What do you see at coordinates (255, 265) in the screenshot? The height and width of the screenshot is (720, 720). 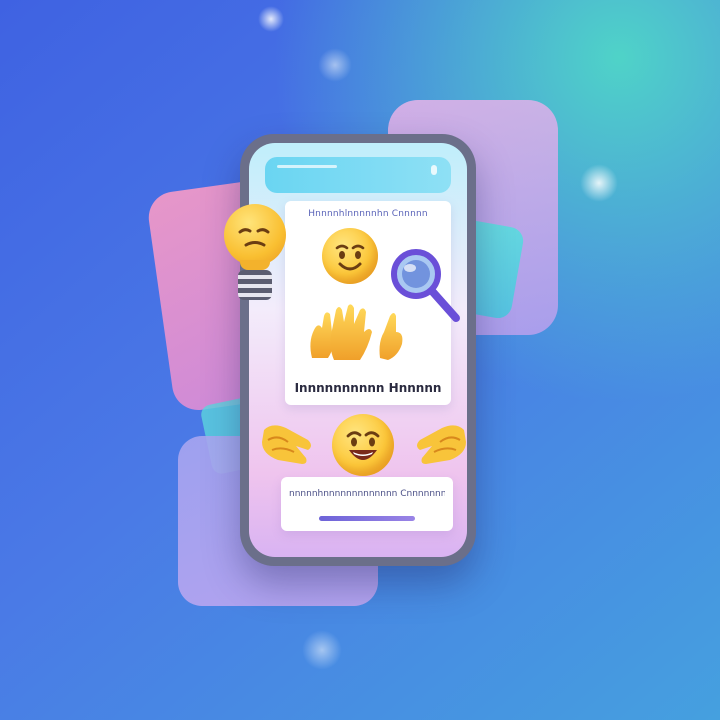 I see `bulb-neck` at bounding box center [255, 265].